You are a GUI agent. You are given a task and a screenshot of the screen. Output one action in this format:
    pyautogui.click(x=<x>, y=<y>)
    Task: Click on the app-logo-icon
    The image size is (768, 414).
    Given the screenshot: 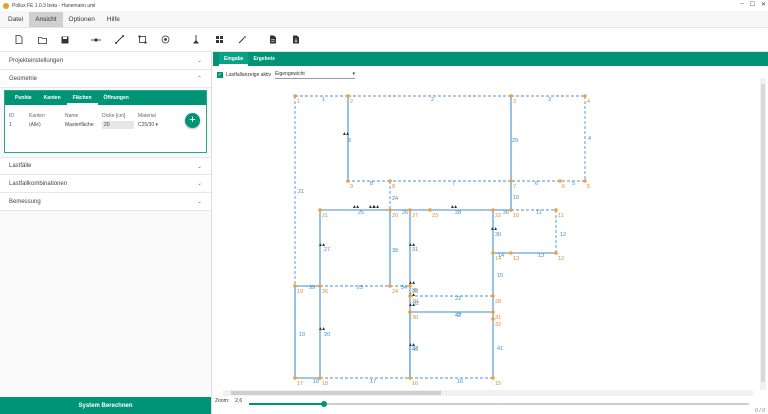 What is the action you would take?
    pyautogui.click(x=6, y=5)
    